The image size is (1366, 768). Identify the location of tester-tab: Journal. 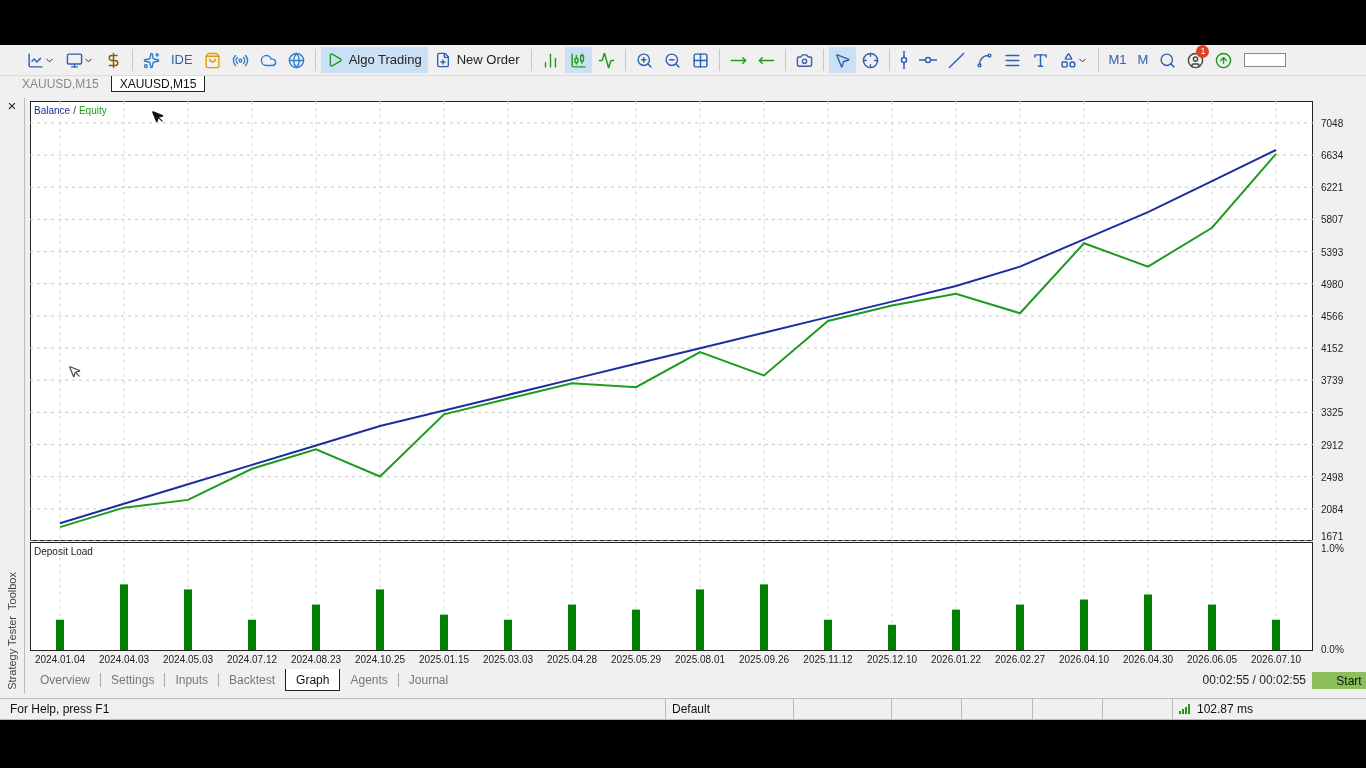
(428, 680).